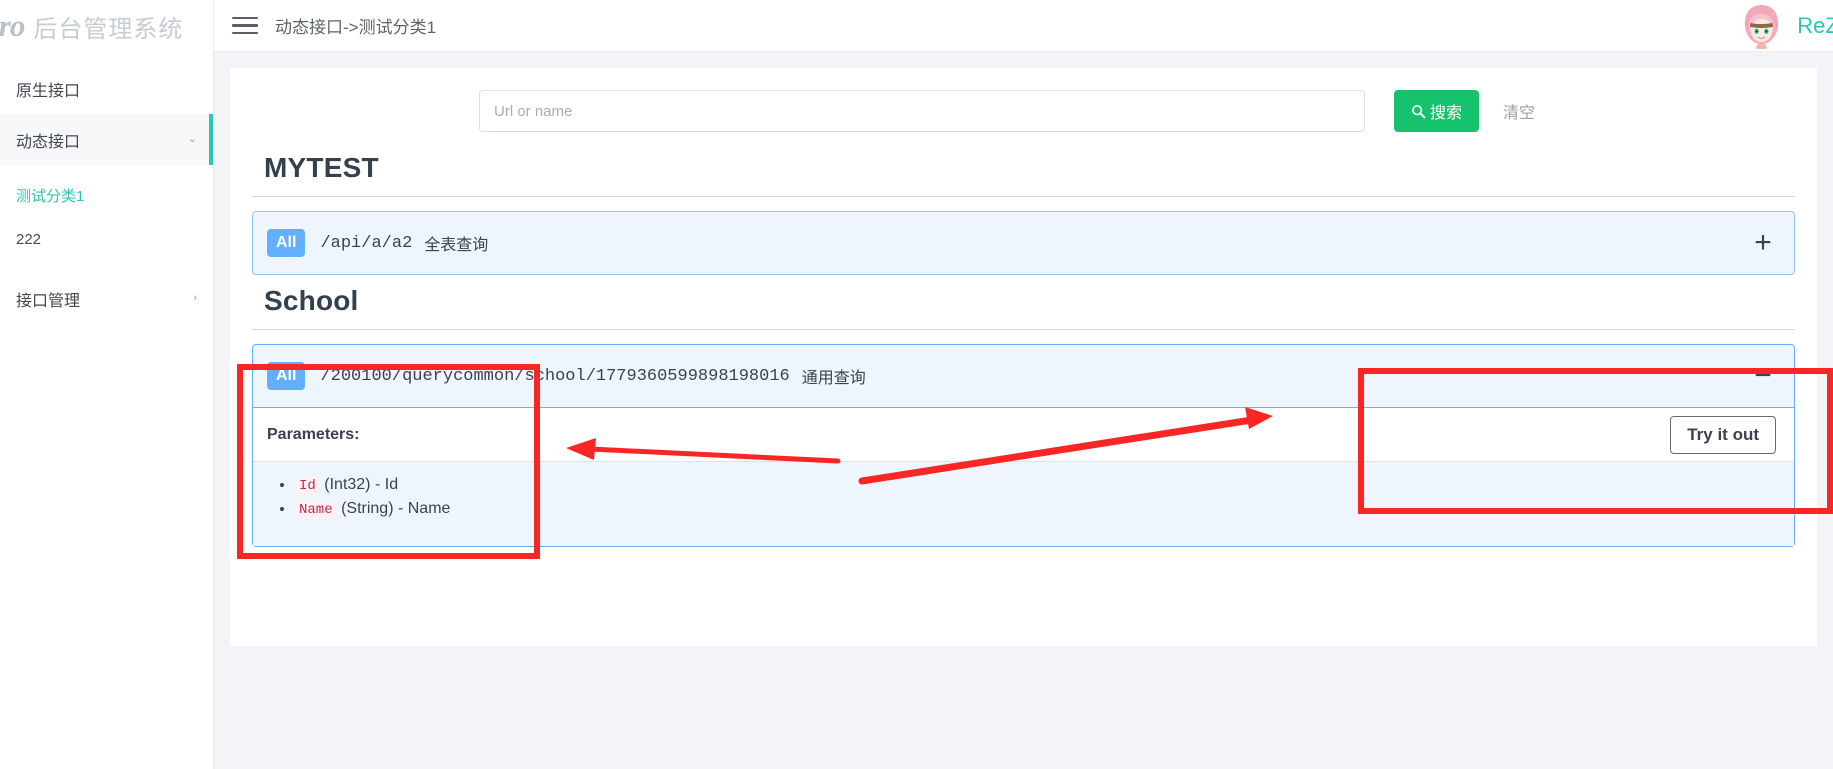  Describe the element at coordinates (1419, 111) in the screenshot. I see `search-icon` at that location.